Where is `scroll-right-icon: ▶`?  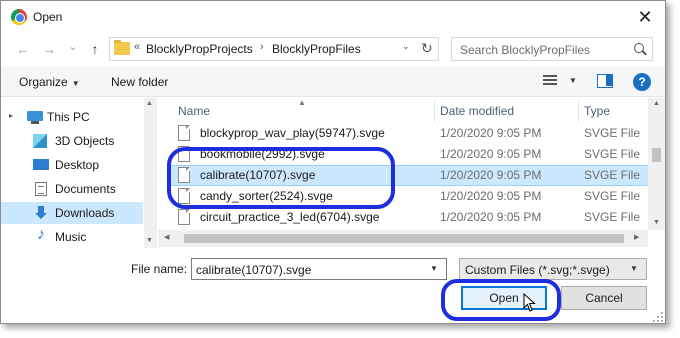 scroll-right-icon: ▶ is located at coordinates (636, 237).